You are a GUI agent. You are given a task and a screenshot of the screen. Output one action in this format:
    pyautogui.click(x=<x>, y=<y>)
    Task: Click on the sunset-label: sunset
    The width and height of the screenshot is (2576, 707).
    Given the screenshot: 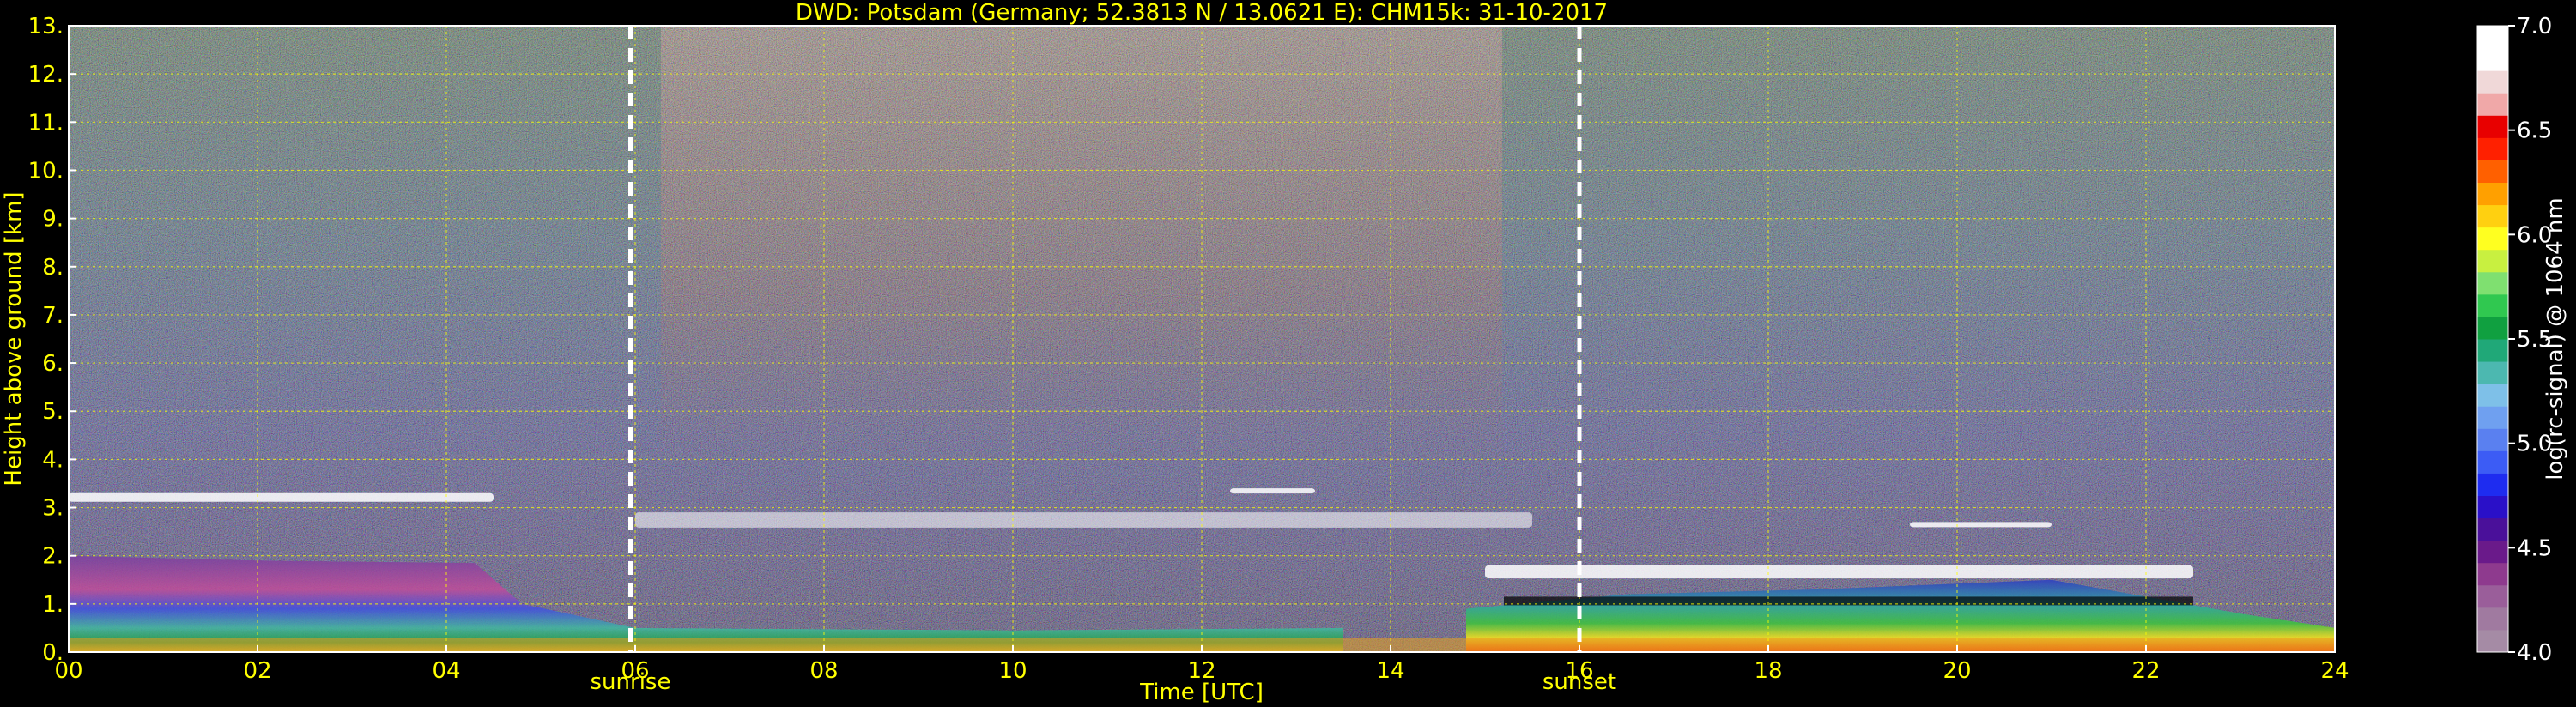 What is the action you would take?
    pyautogui.click(x=1579, y=682)
    